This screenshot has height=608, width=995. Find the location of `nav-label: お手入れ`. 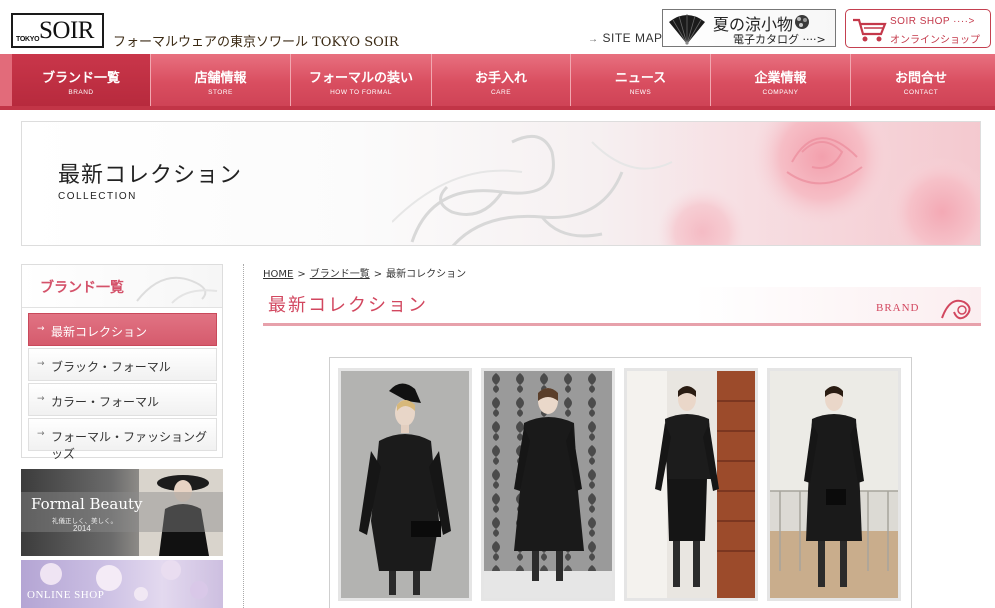

nav-label: お手入れ is located at coordinates (500, 78).